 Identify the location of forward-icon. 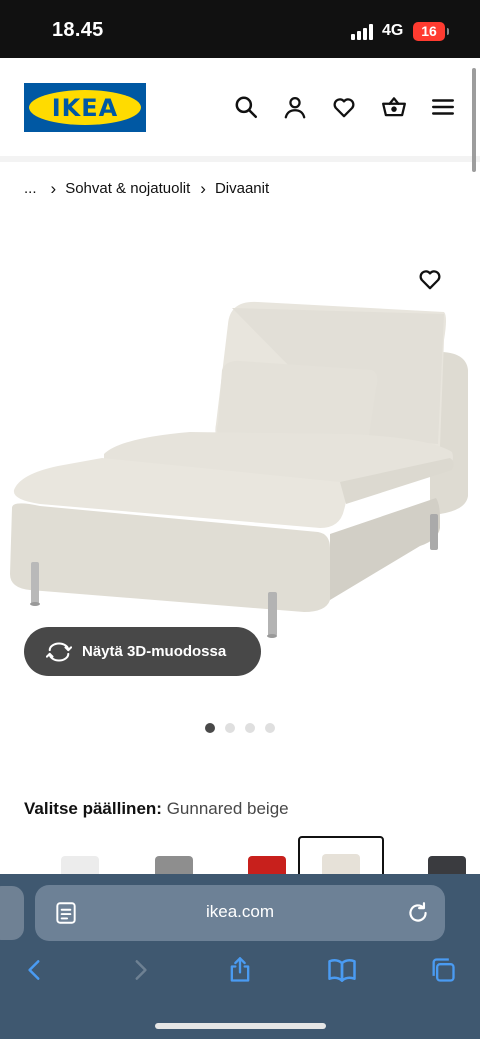
(141, 970).